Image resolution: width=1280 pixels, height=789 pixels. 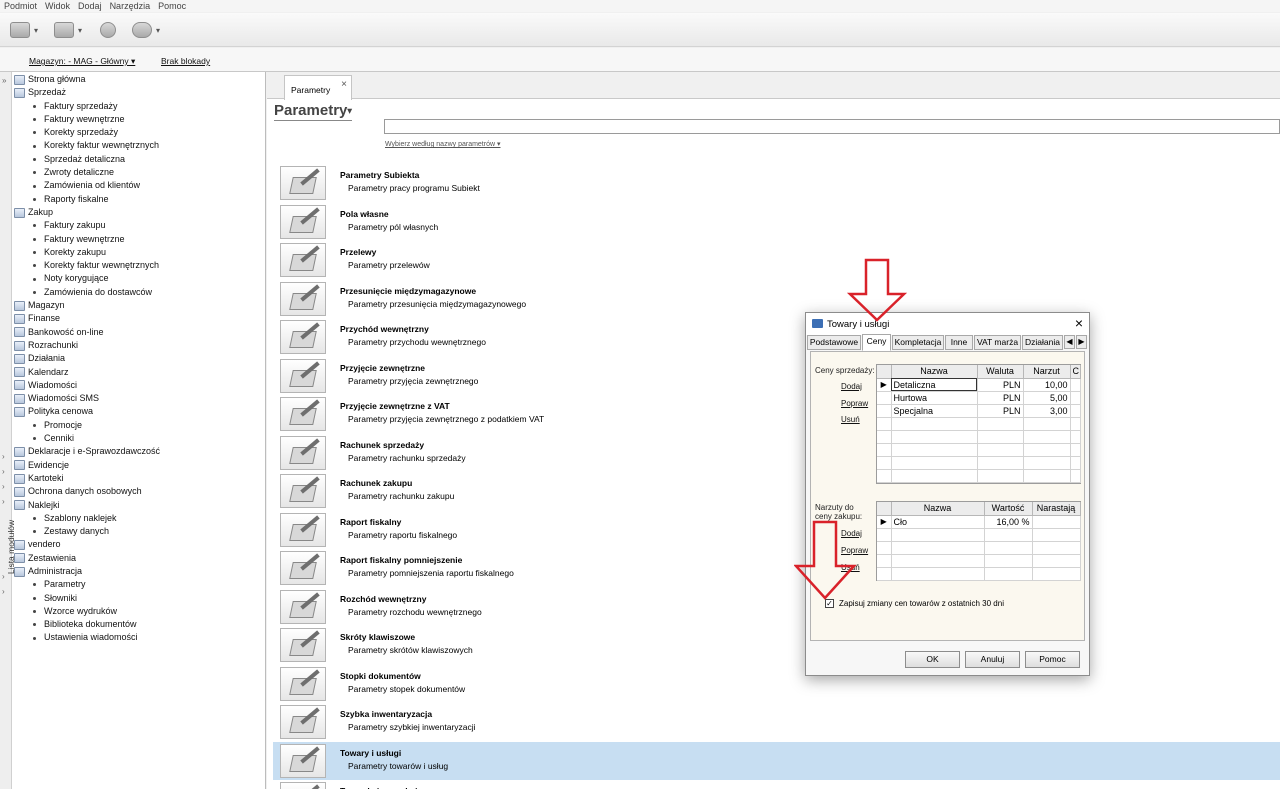 What do you see at coordinates (776, 221) in the screenshot?
I see `parameter-row: Pola własne Parametry pól własnych` at bounding box center [776, 221].